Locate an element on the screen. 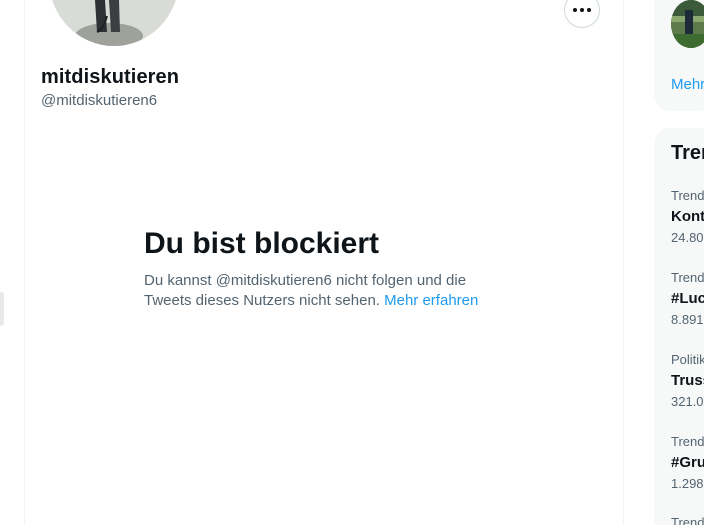 This screenshot has width=704, height=525. trend-item: Politik Truss 321.0 is located at coordinates (687, 381).